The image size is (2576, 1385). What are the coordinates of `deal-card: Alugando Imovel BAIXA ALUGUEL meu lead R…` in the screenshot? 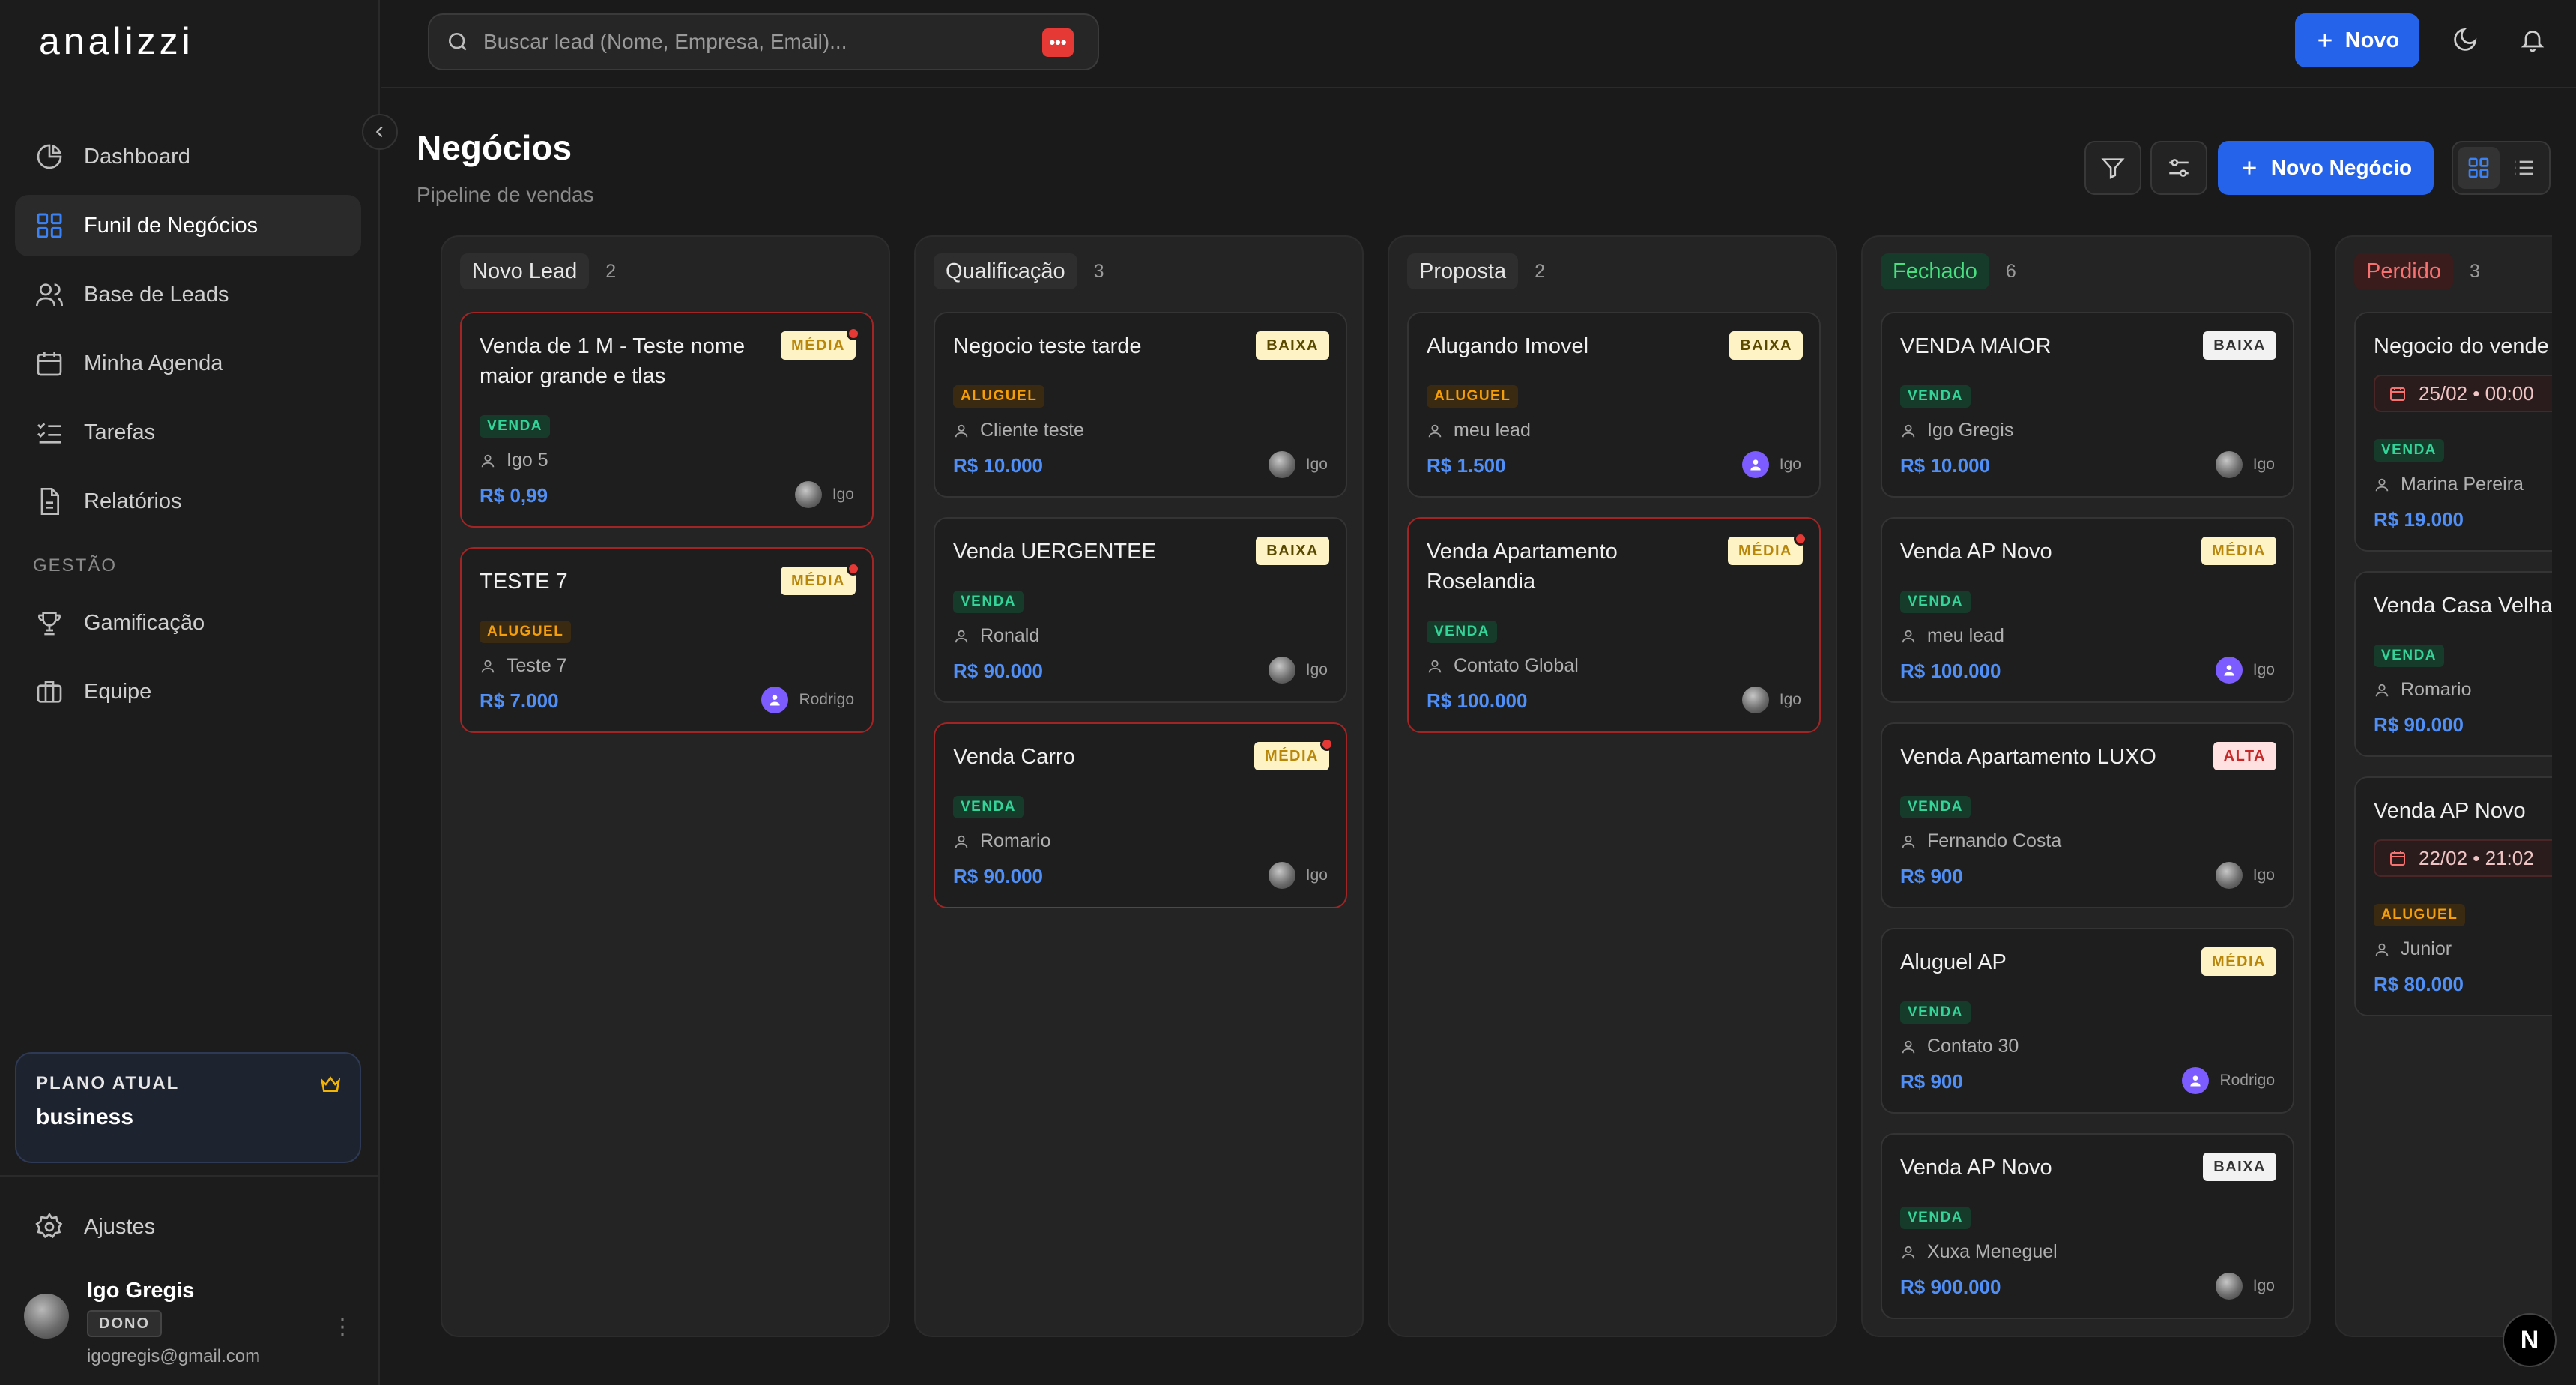 It's located at (1614, 405).